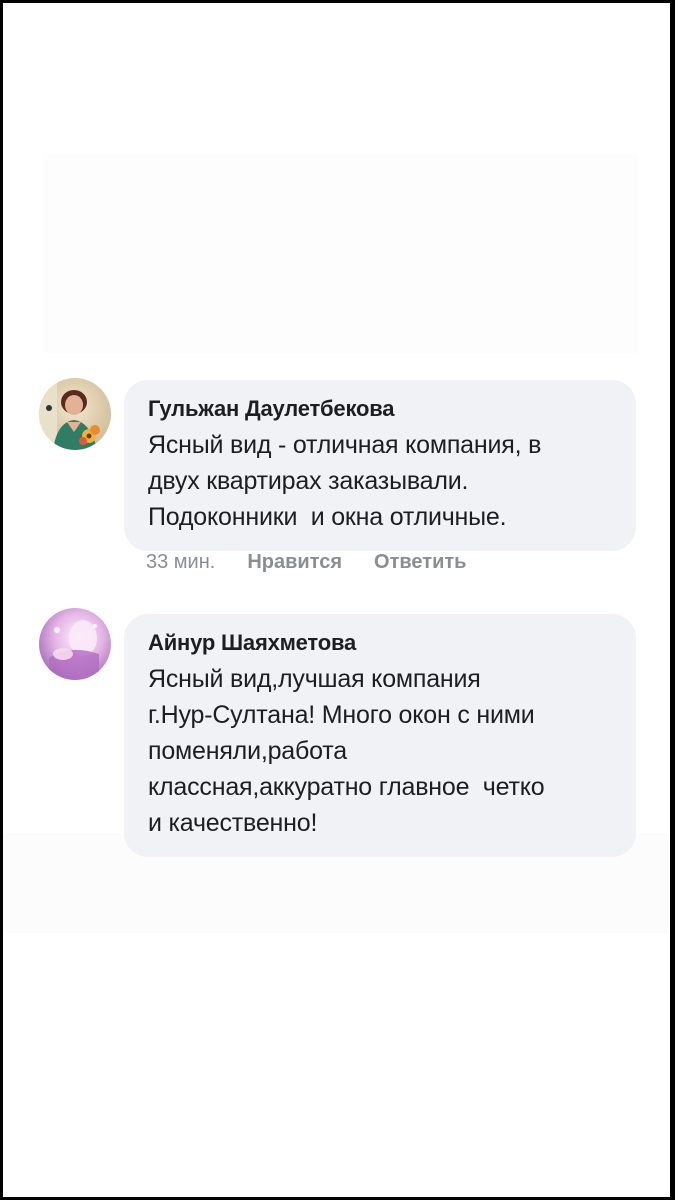  I want to click on comment-author: Айнур Шаяхметова, so click(383, 643).